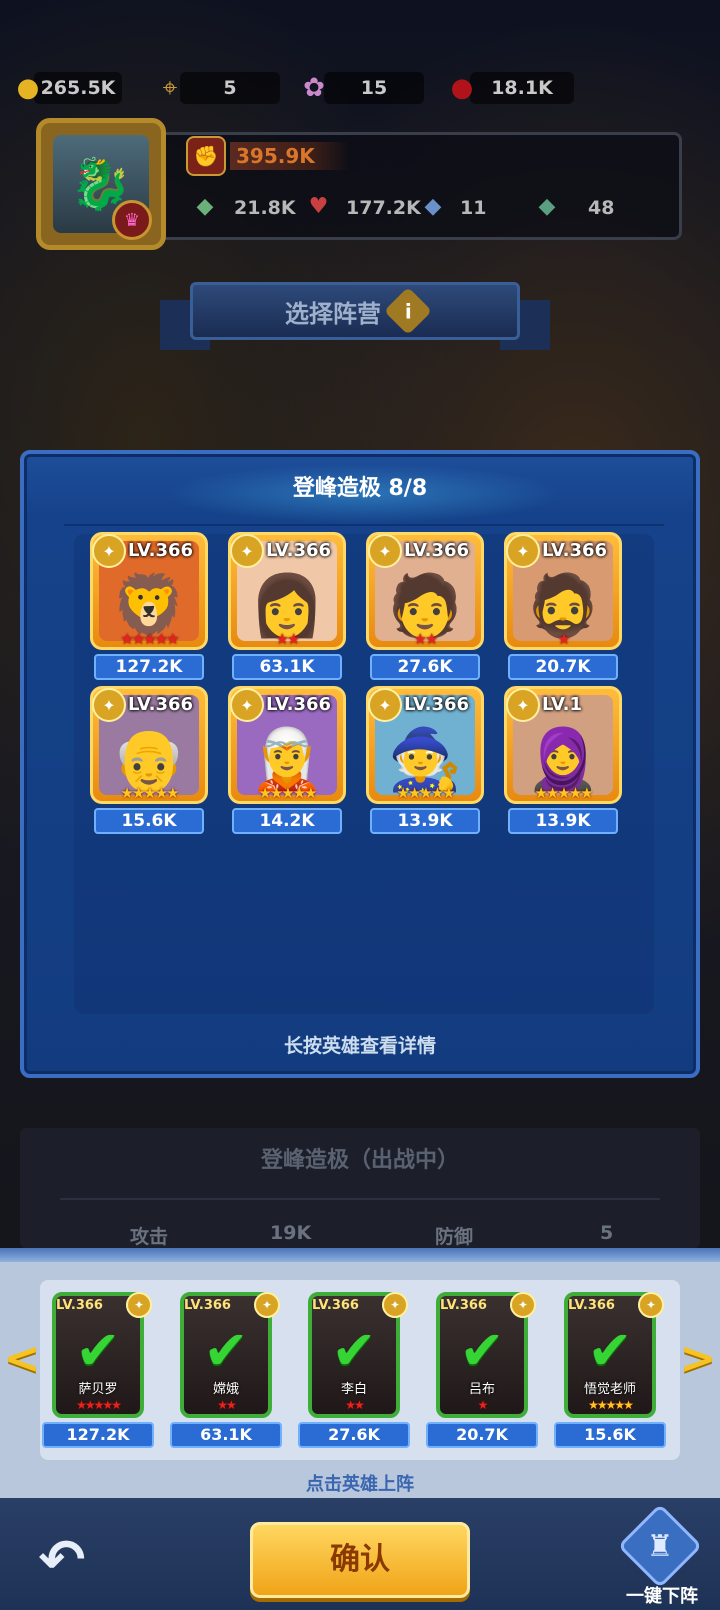 The image size is (720, 1610). I want to click on faction-badge-icon: ♛, so click(132, 220).